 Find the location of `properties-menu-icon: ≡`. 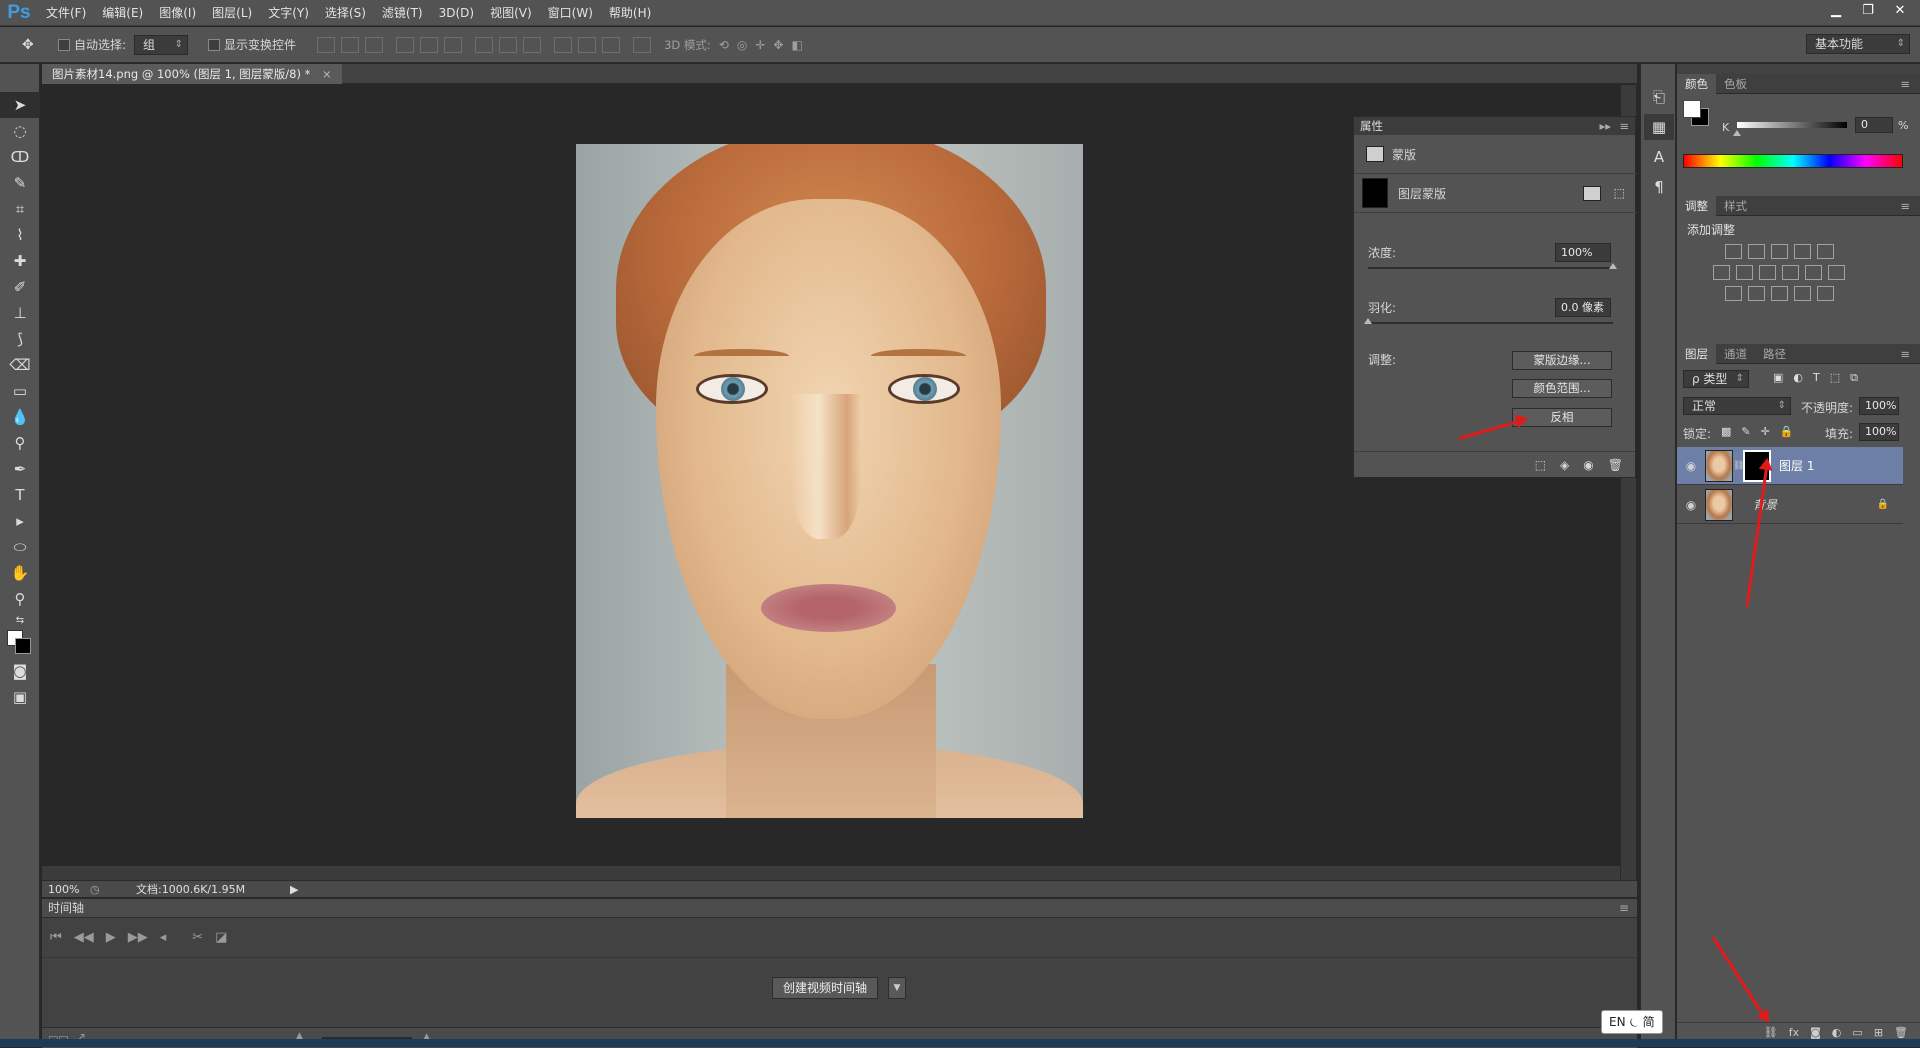

properties-menu-icon: ≡ is located at coordinates (1624, 126).